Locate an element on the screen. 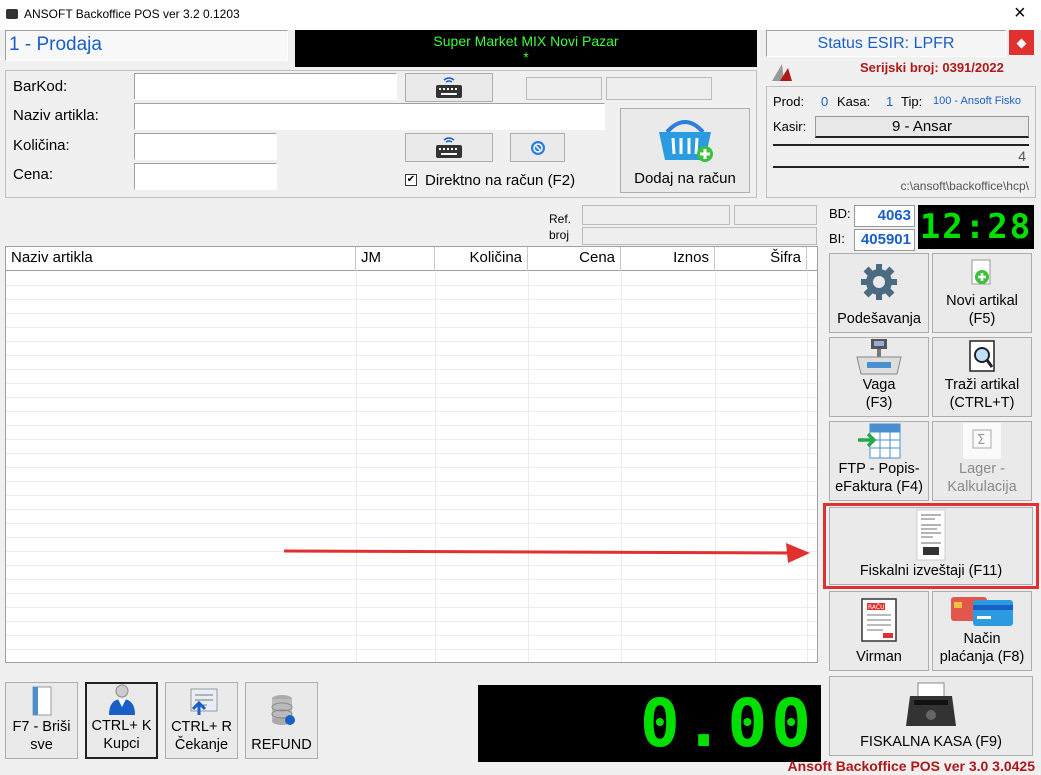 This screenshot has width=1041, height=775. keyboard-icon is located at coordinates (449, 87).